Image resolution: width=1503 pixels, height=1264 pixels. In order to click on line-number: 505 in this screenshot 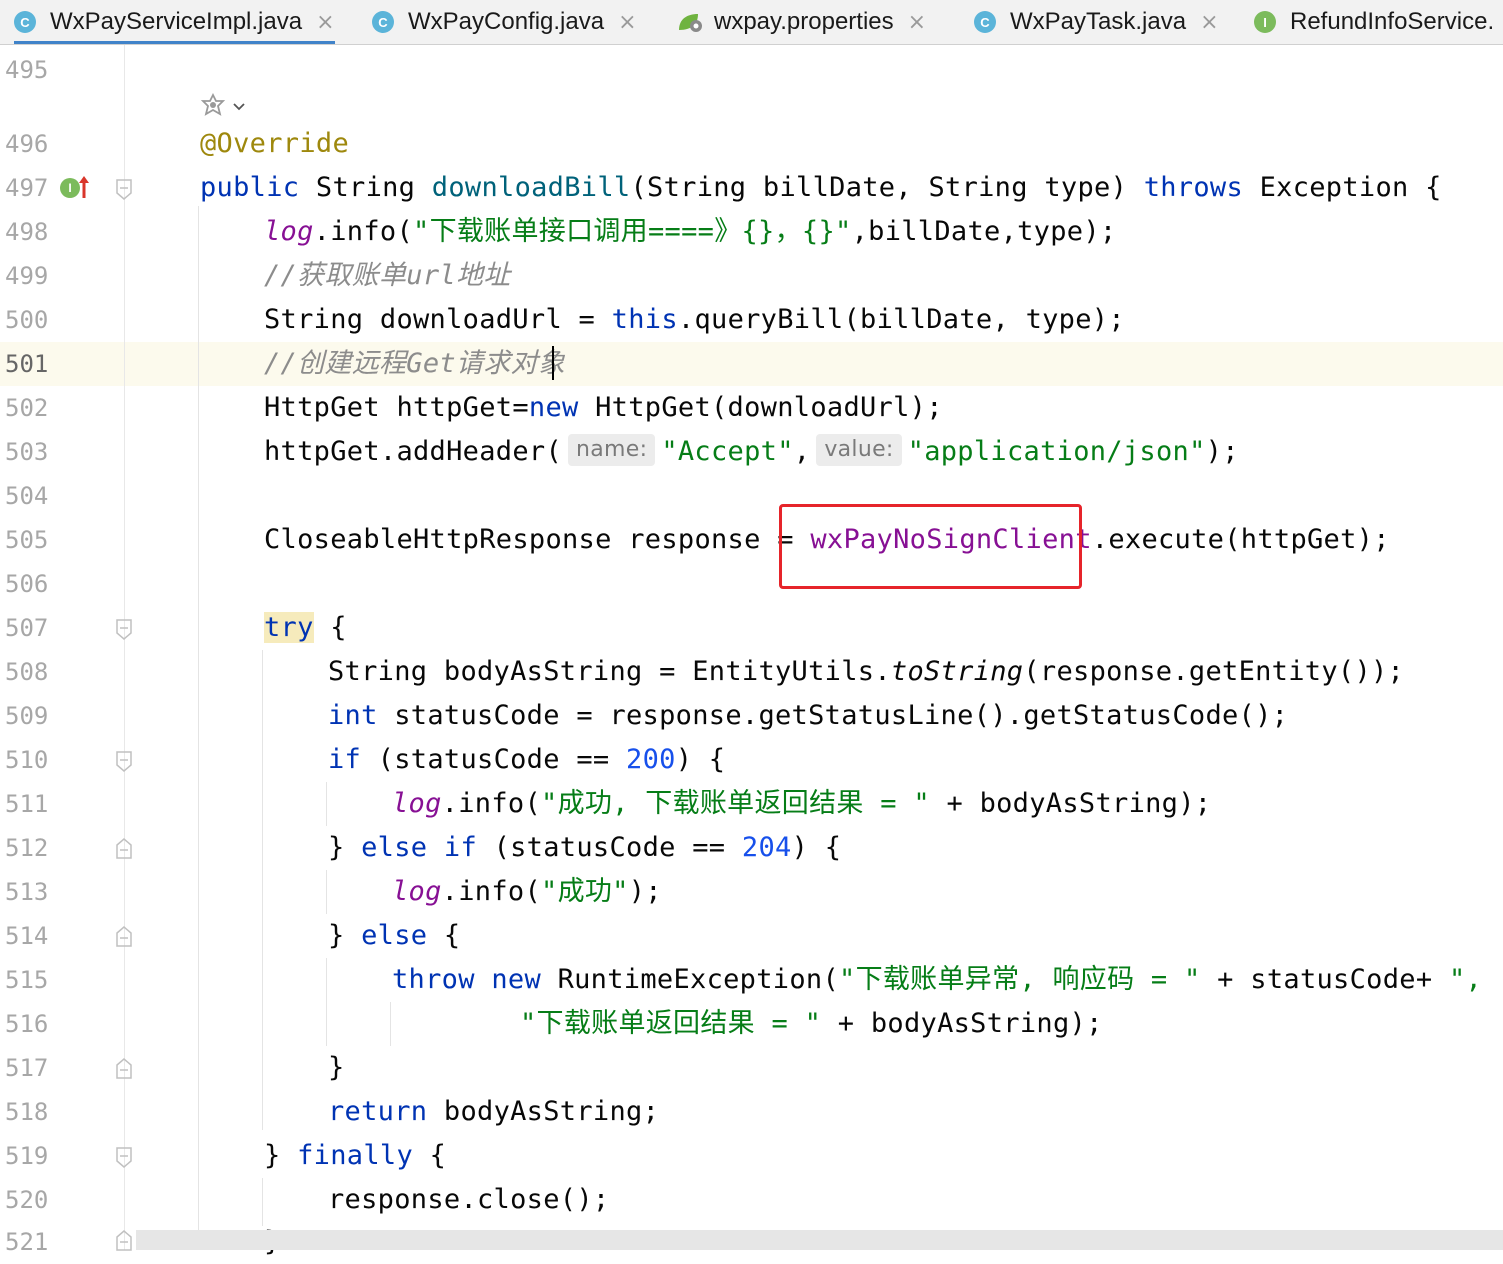, I will do `click(27, 540)`.